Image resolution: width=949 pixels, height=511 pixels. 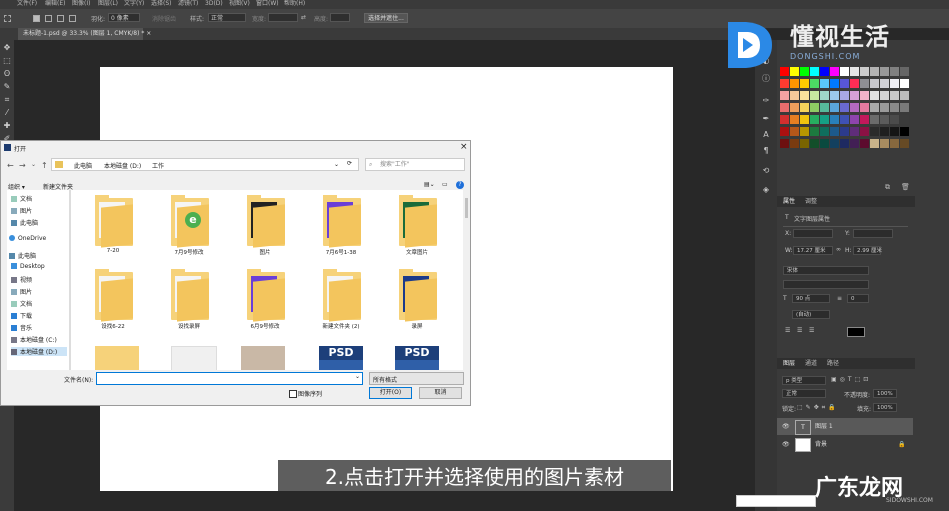 What do you see at coordinates (766, 79) in the screenshot?
I see `info-icon: ⓘ` at bounding box center [766, 79].